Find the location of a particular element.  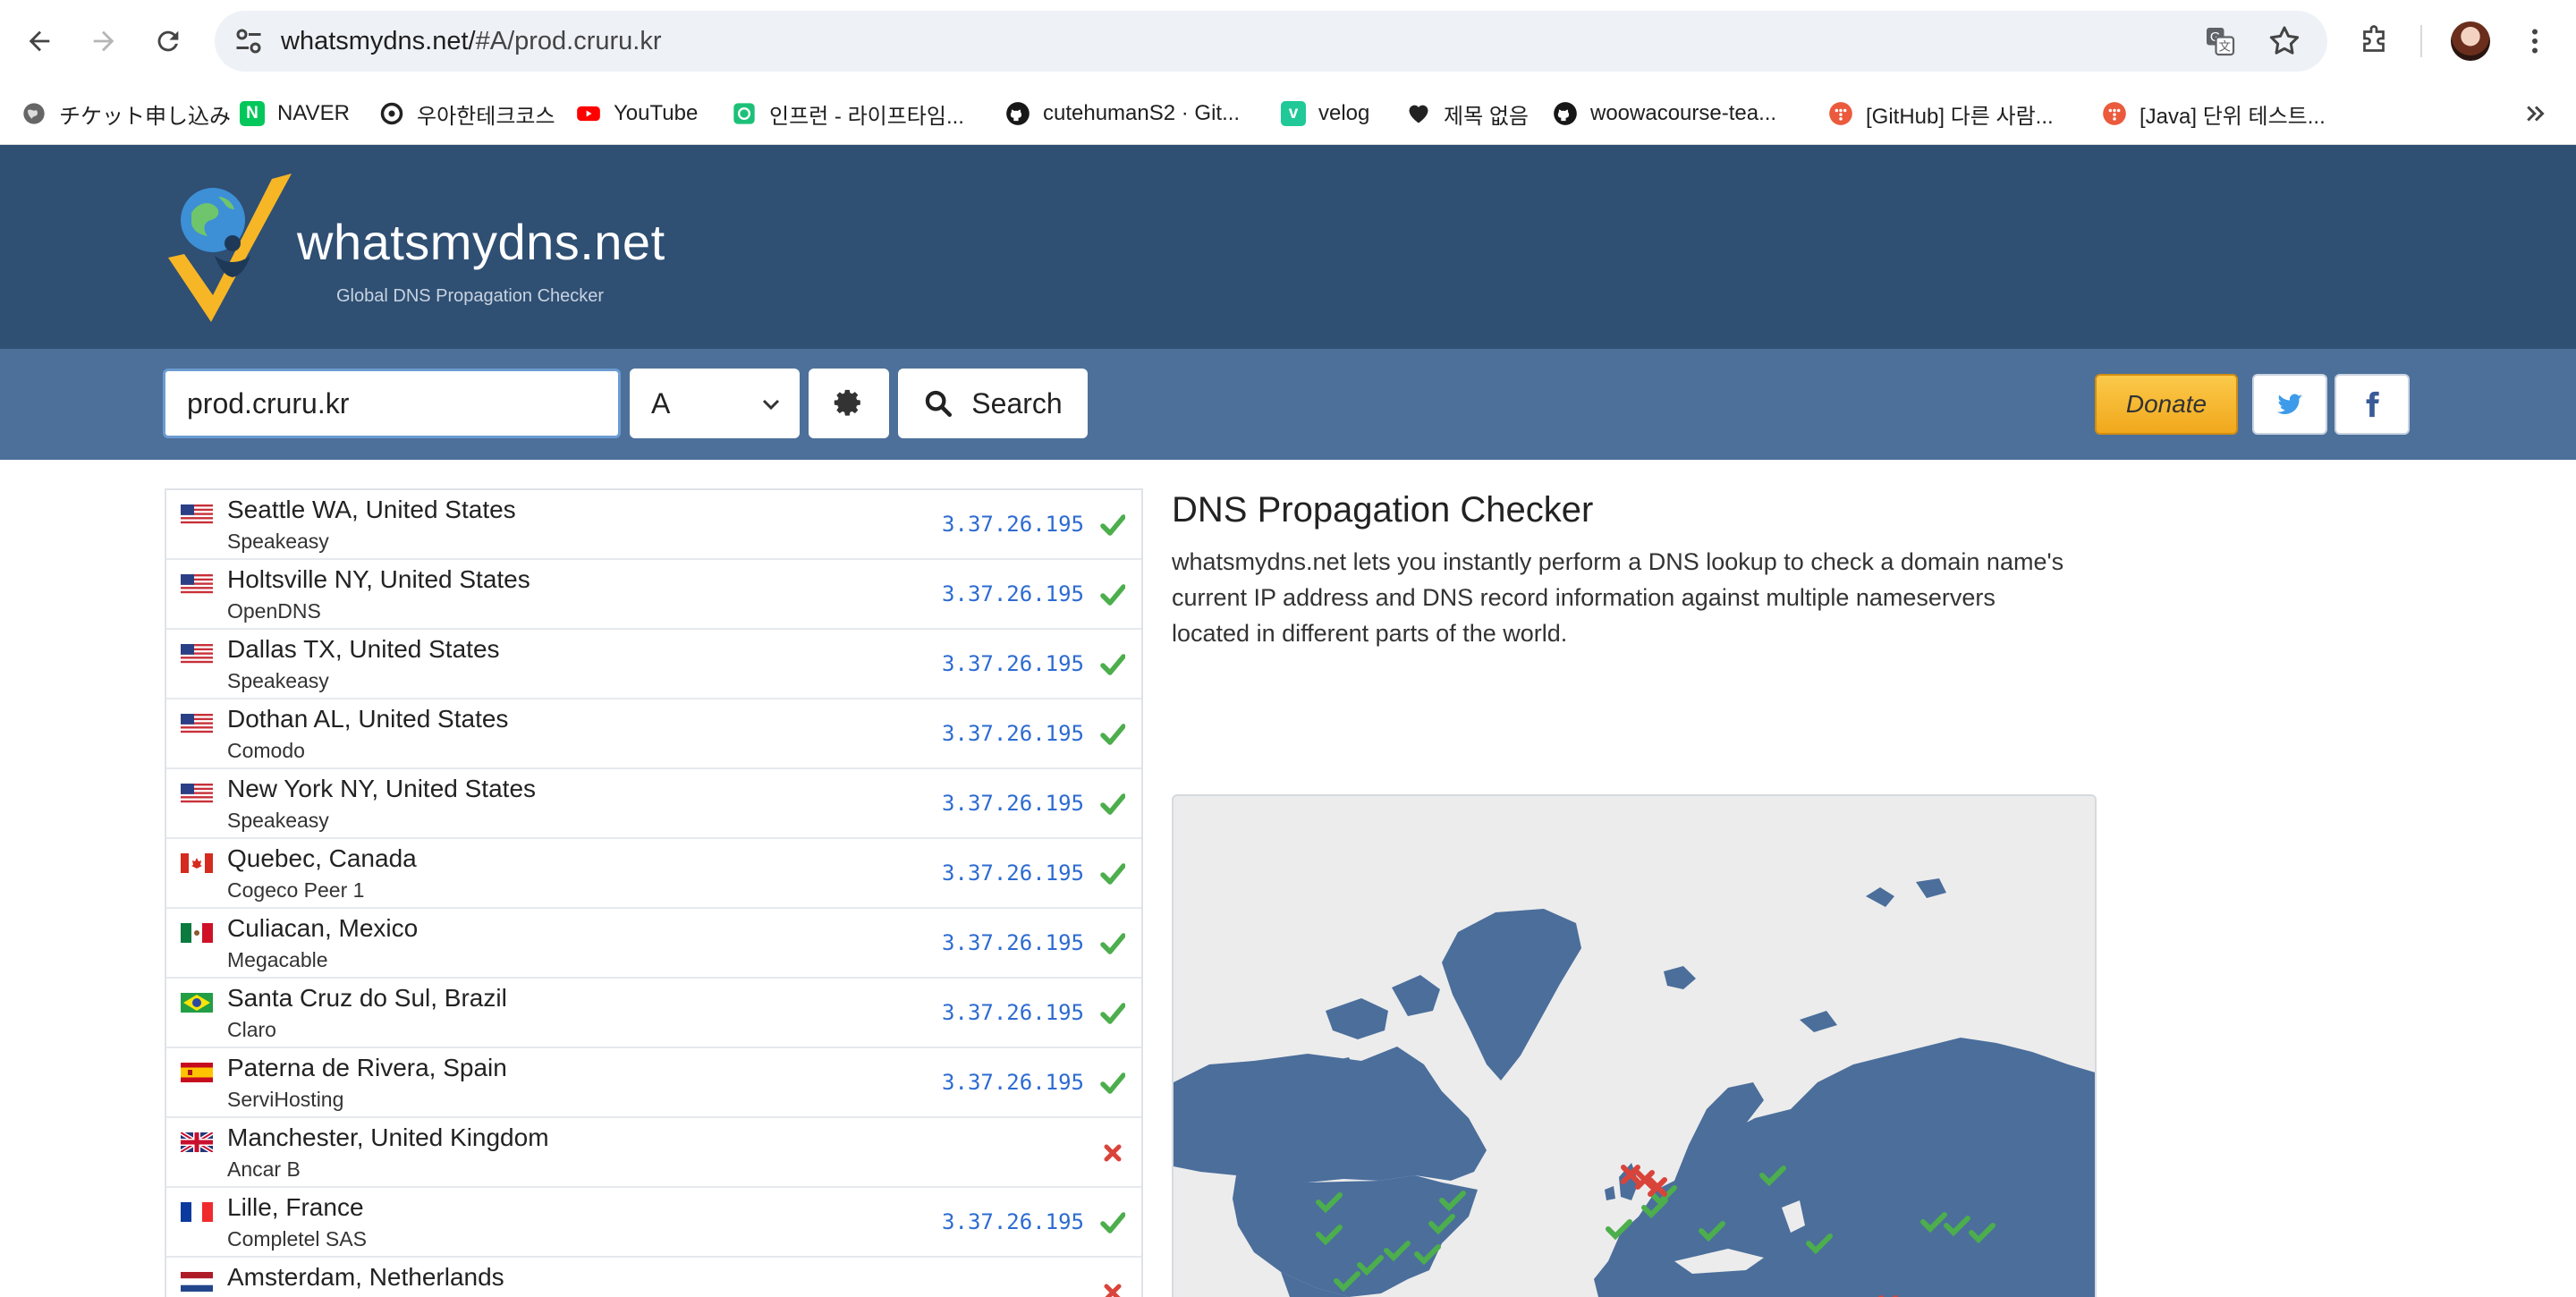

result-row: Lille, France Completel SAS 3.37.26.195 is located at coordinates (653, 1223).